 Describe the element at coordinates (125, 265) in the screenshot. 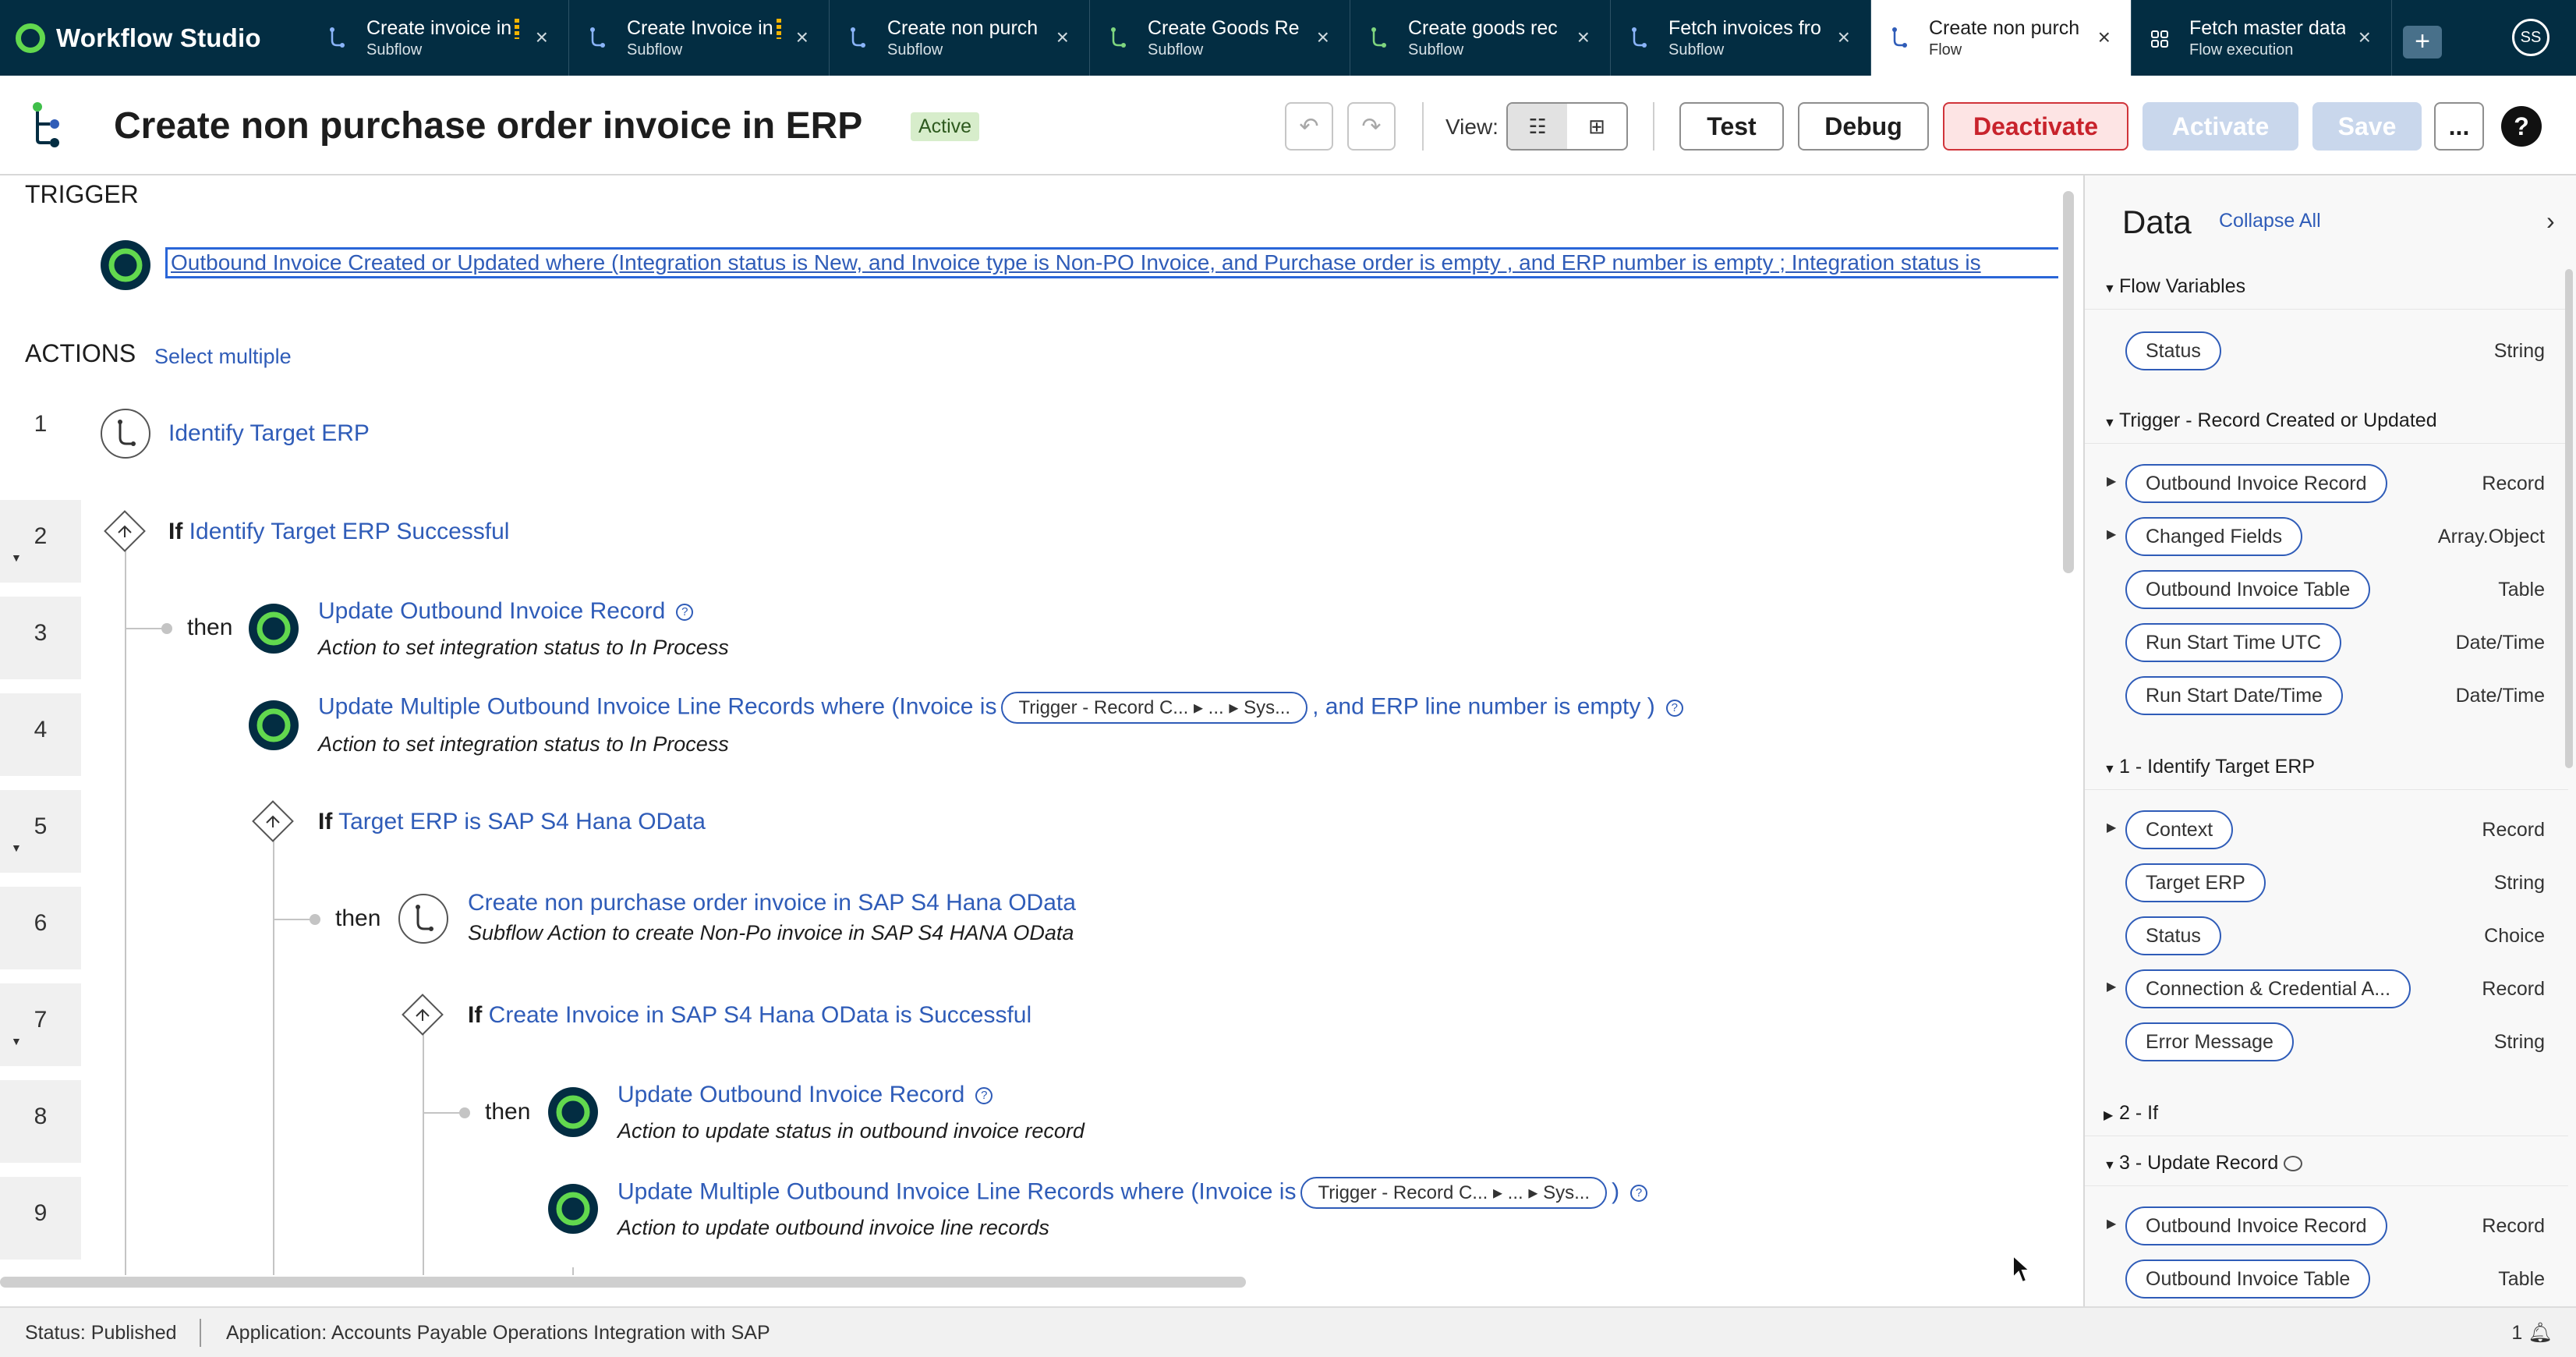

I see `trigger-icon` at that location.